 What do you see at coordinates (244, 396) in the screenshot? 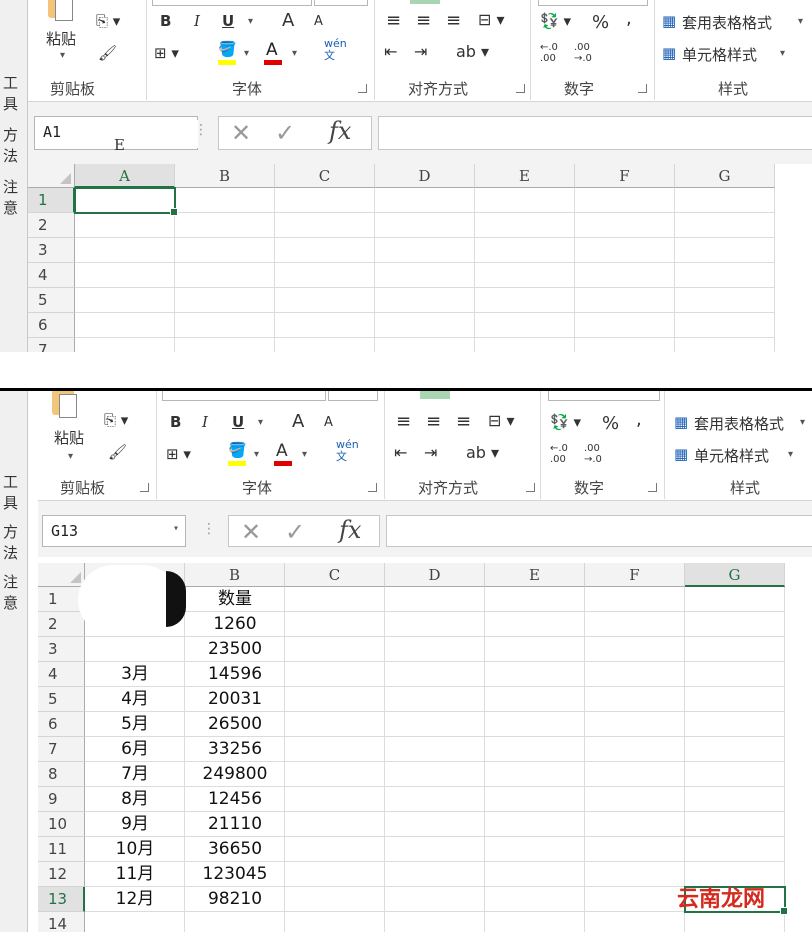
I see `font-name-box` at bounding box center [244, 396].